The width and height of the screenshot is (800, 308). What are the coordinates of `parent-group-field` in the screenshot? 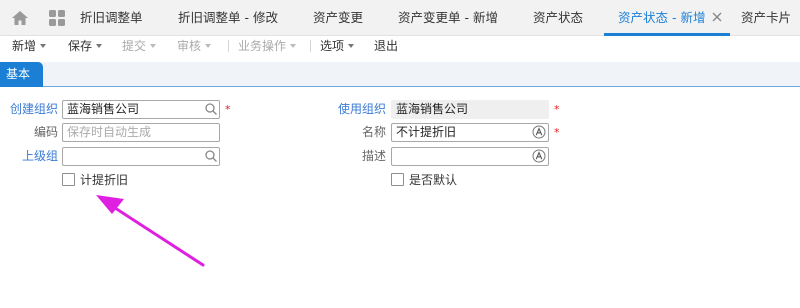 It's located at (141, 156).